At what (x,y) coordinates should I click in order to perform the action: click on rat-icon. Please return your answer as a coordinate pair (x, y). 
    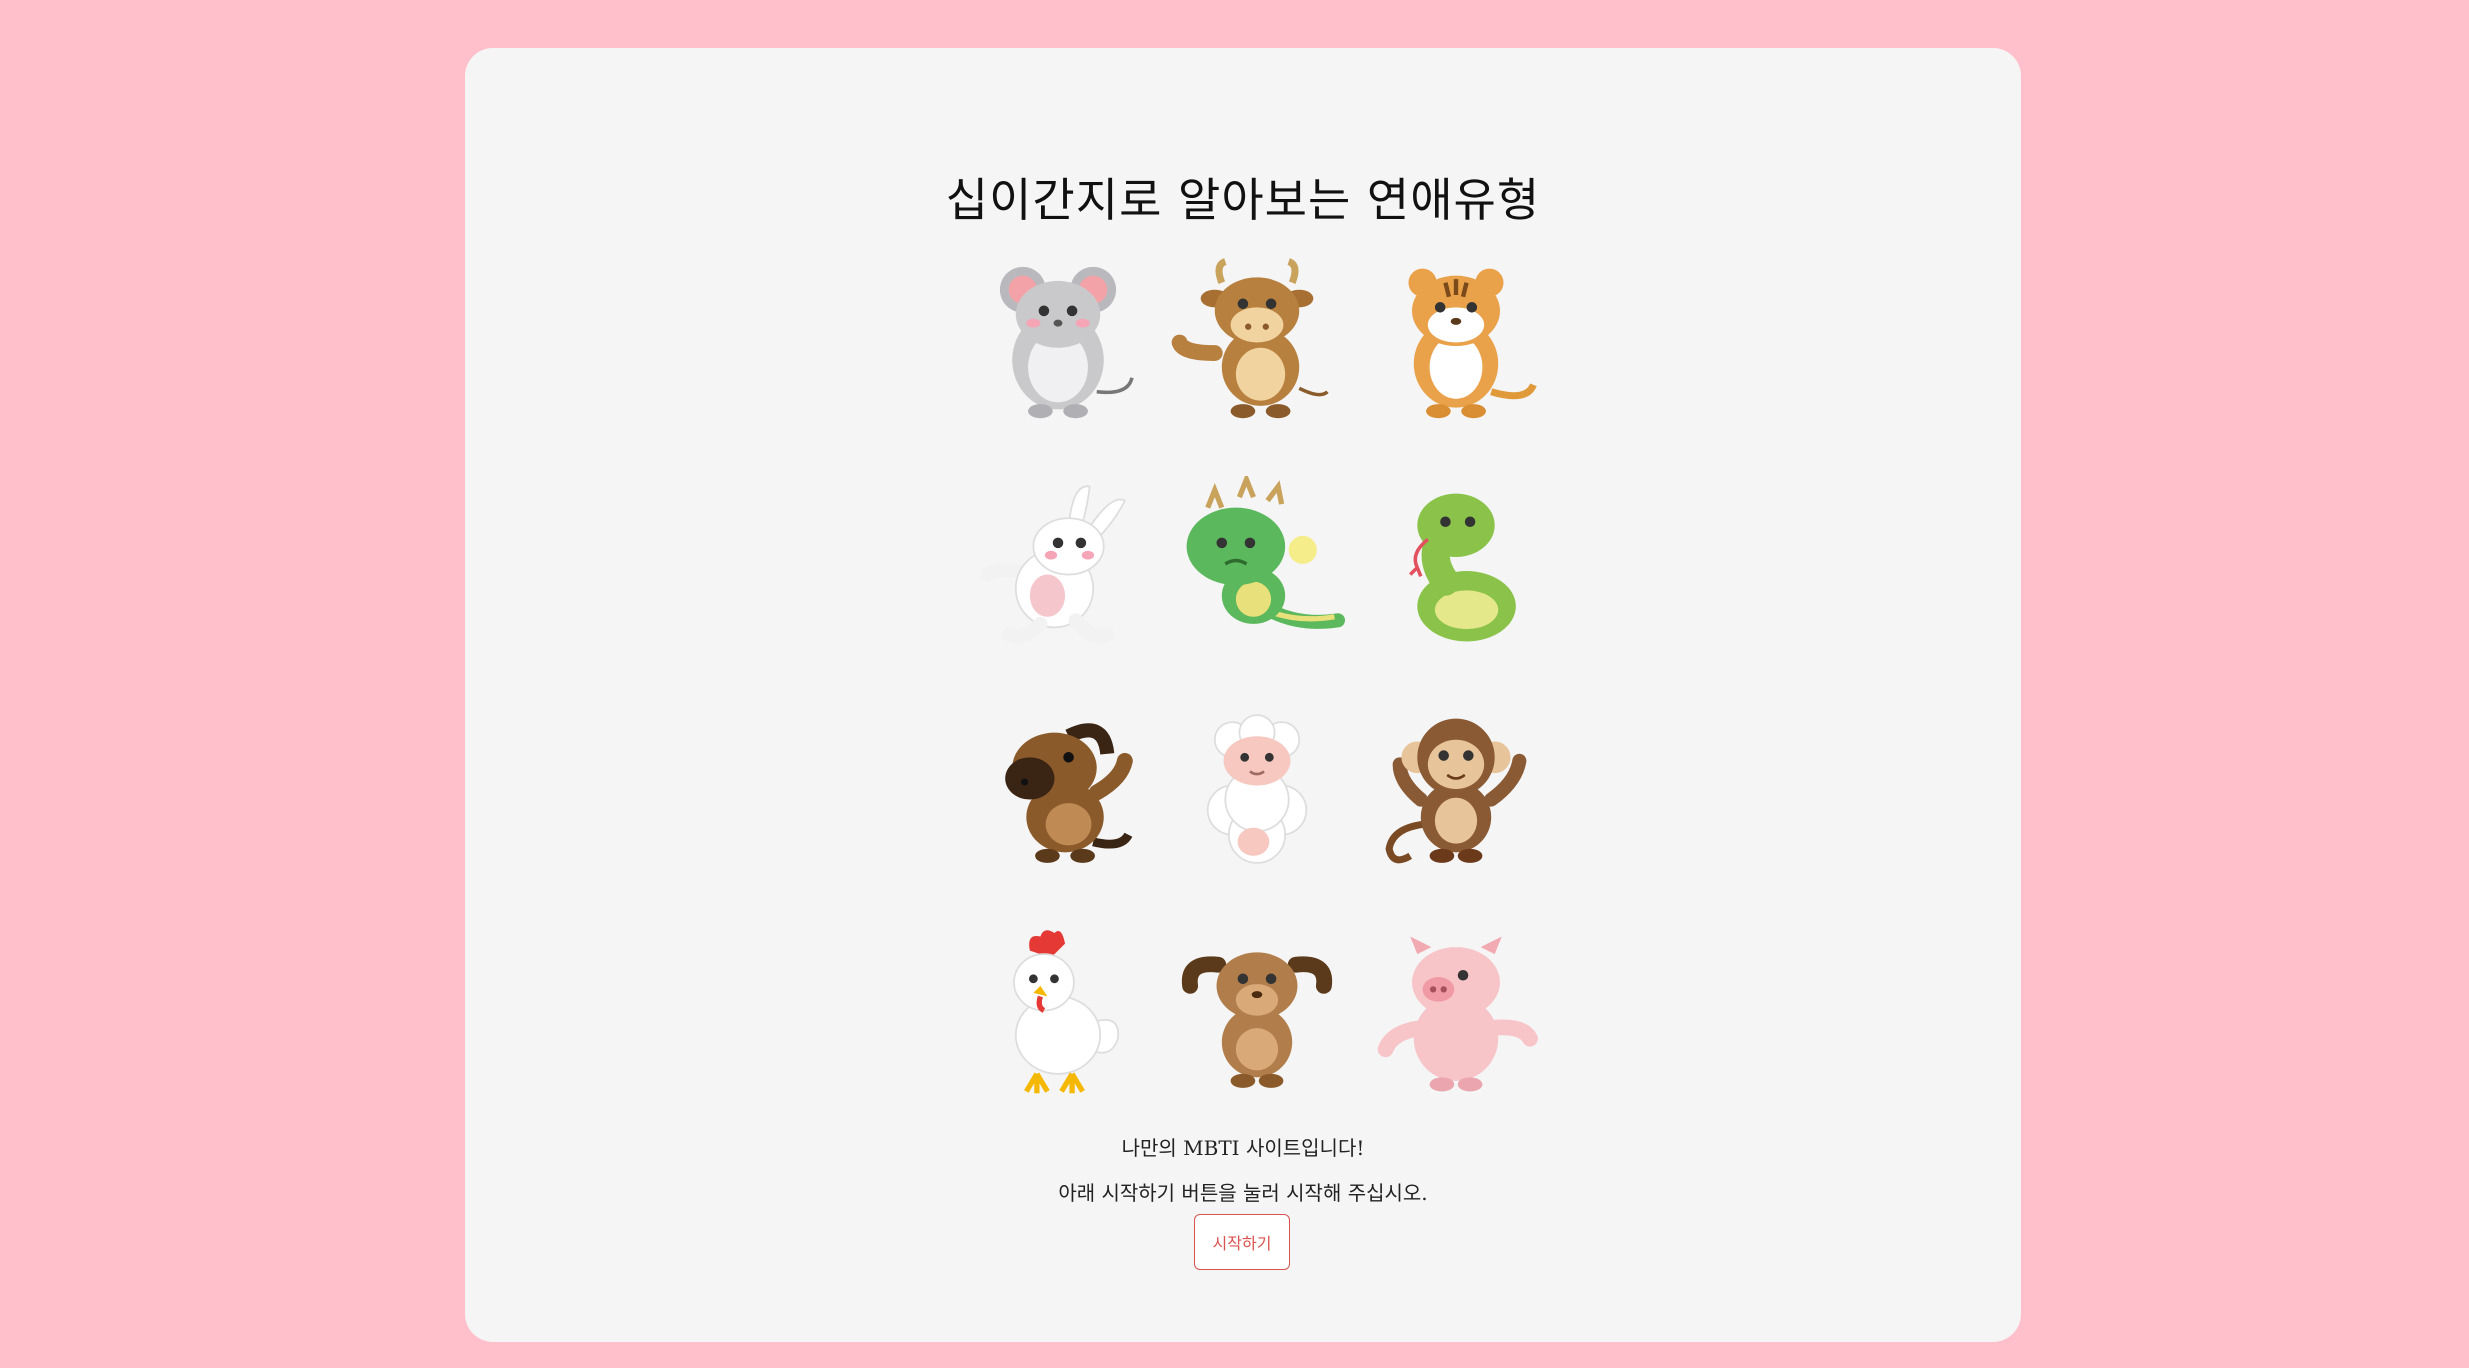
    Looking at the image, I should click on (1066, 342).